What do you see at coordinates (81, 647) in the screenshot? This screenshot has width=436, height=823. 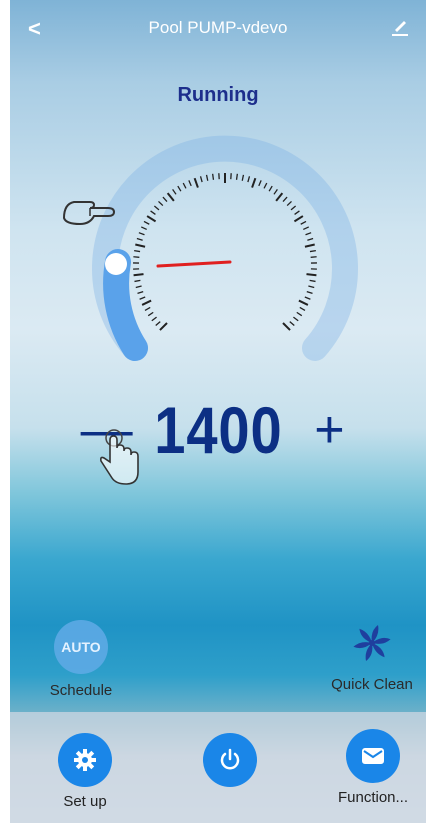 I see `auto-badge: AUTO` at bounding box center [81, 647].